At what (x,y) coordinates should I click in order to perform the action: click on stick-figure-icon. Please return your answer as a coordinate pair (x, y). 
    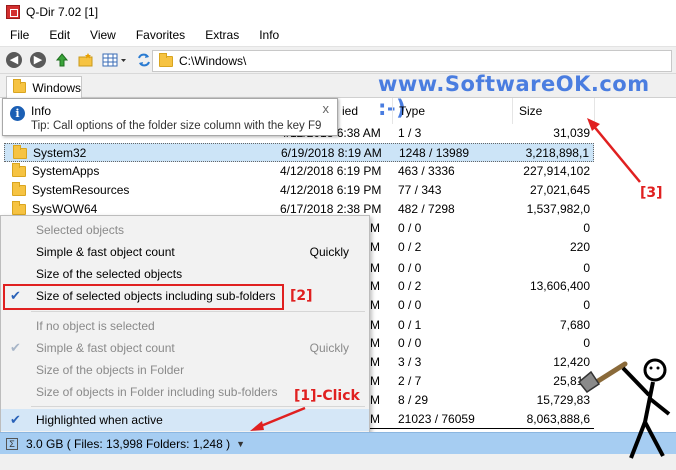
    Looking at the image, I should click on (646, 408).